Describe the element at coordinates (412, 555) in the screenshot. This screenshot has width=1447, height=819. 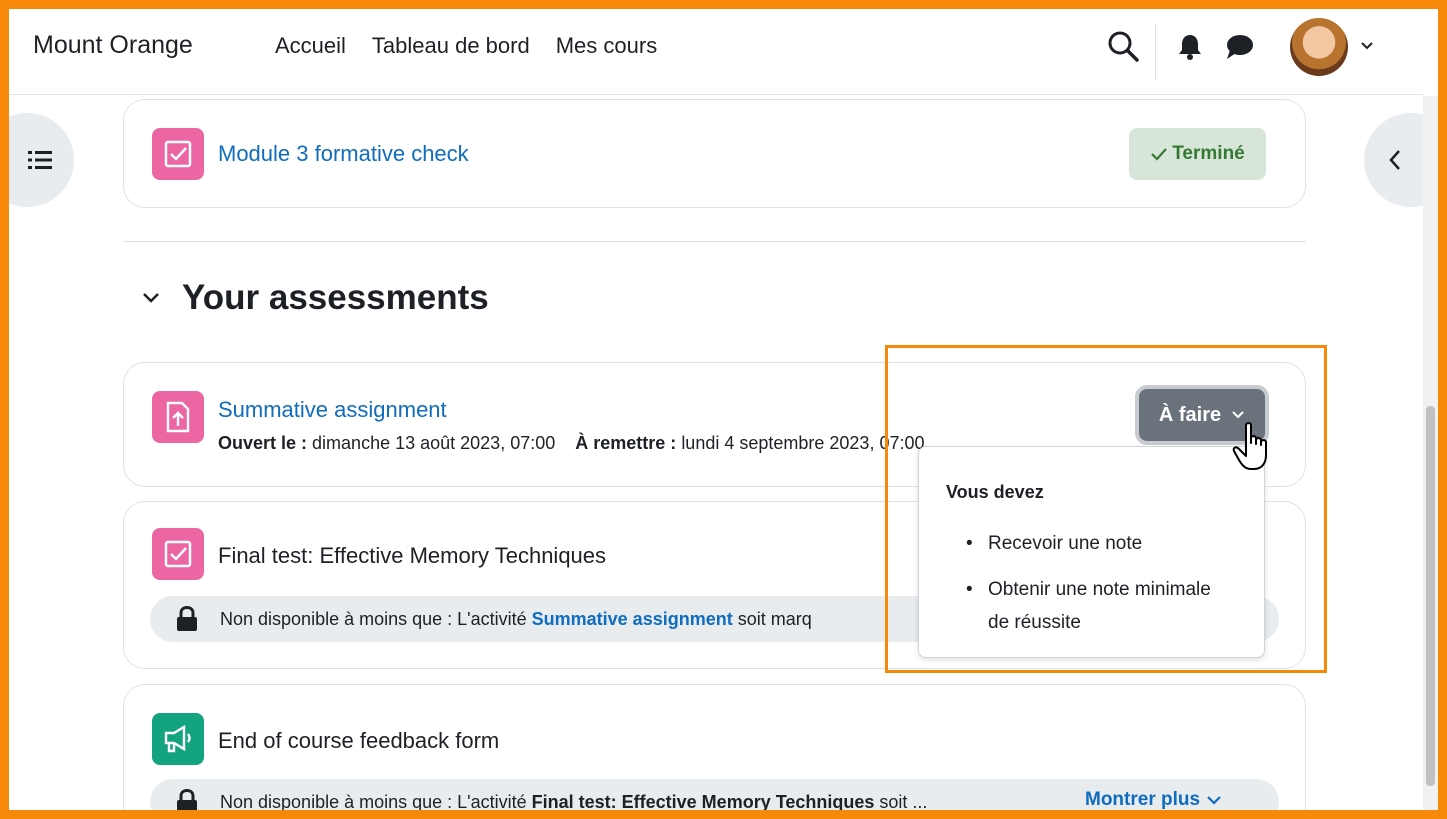
I see `activity-name-final-test: Final test: Effective Memory Techniques` at that location.